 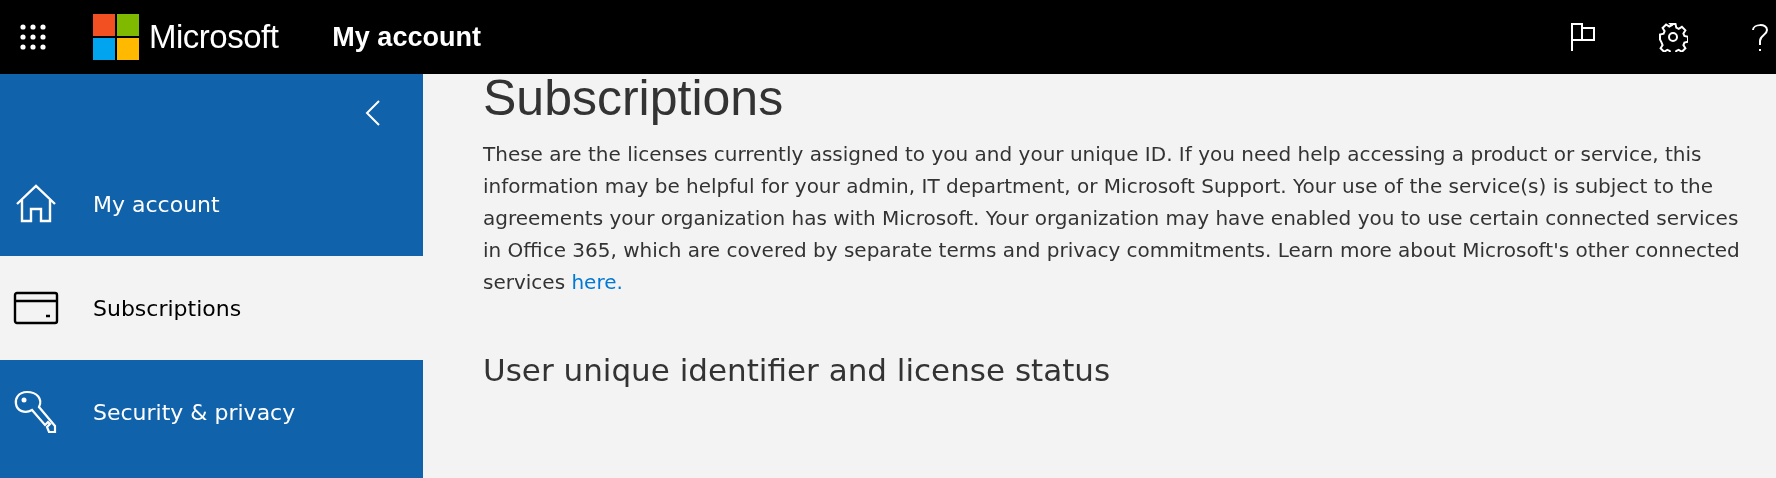 I want to click on settings-icon, so click(x=1673, y=37).